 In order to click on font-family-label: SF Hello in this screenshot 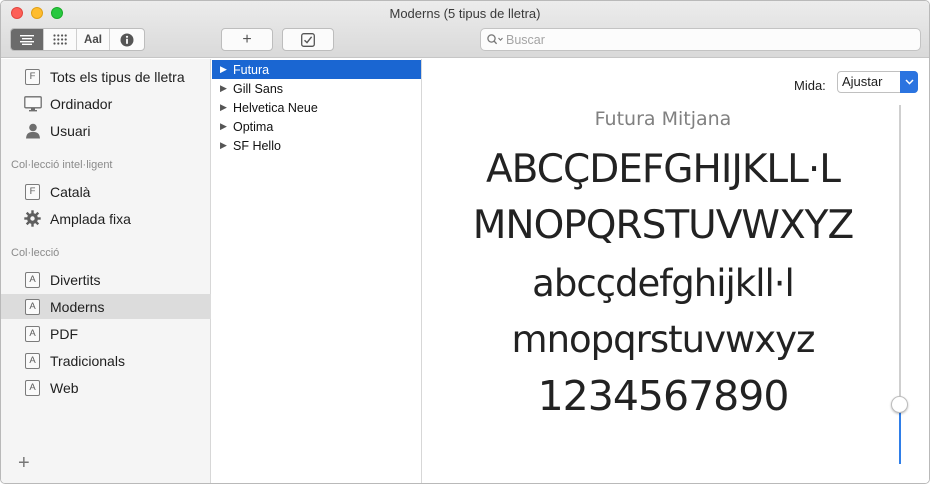, I will do `click(257, 145)`.